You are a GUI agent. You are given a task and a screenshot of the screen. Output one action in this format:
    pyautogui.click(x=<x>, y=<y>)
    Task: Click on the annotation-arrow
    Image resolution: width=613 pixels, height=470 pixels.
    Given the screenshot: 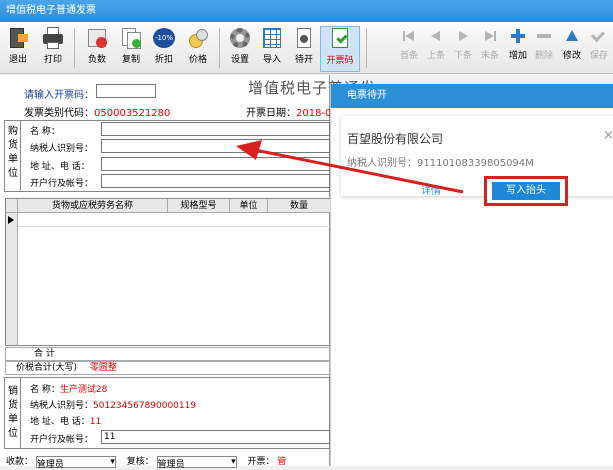 What is the action you would take?
    pyautogui.click(x=350, y=167)
    